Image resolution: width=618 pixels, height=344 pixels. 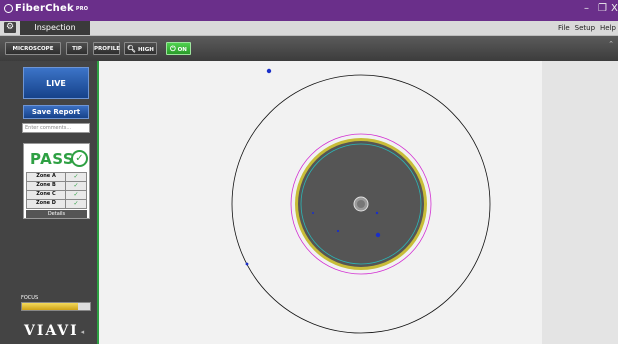 I want to click on app-title: FiberChek PRO, so click(x=46, y=8).